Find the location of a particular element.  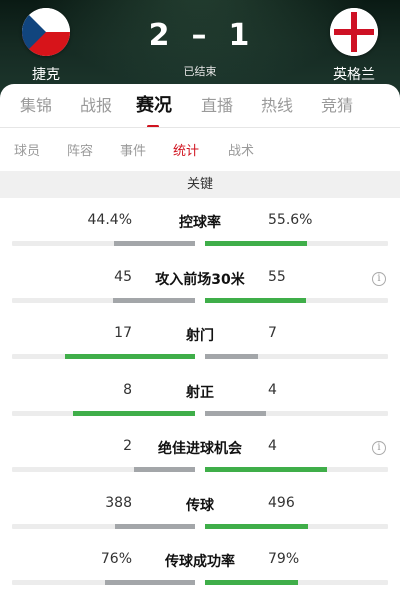

section-title-key: 关键 is located at coordinates (200, 184).